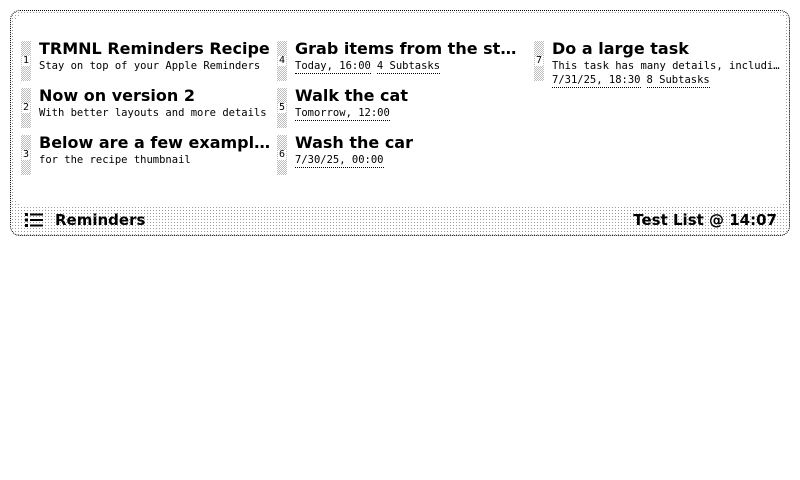  Describe the element at coordinates (351, 95) in the screenshot. I see `reminder-title: Walk the cat` at that location.